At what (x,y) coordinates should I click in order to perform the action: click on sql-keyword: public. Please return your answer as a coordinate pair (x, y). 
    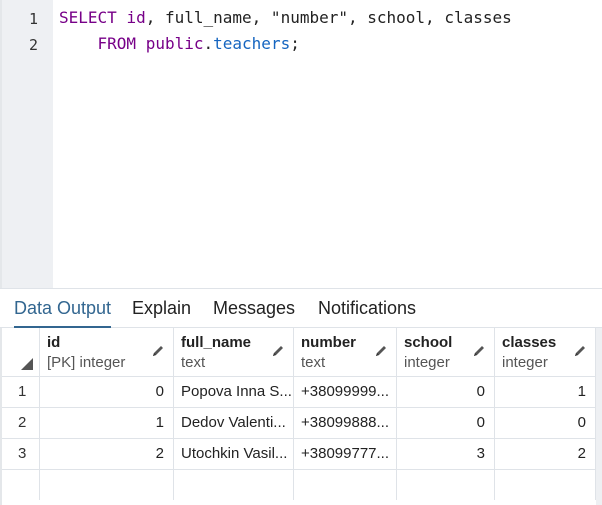
    Looking at the image, I should click on (174, 43).